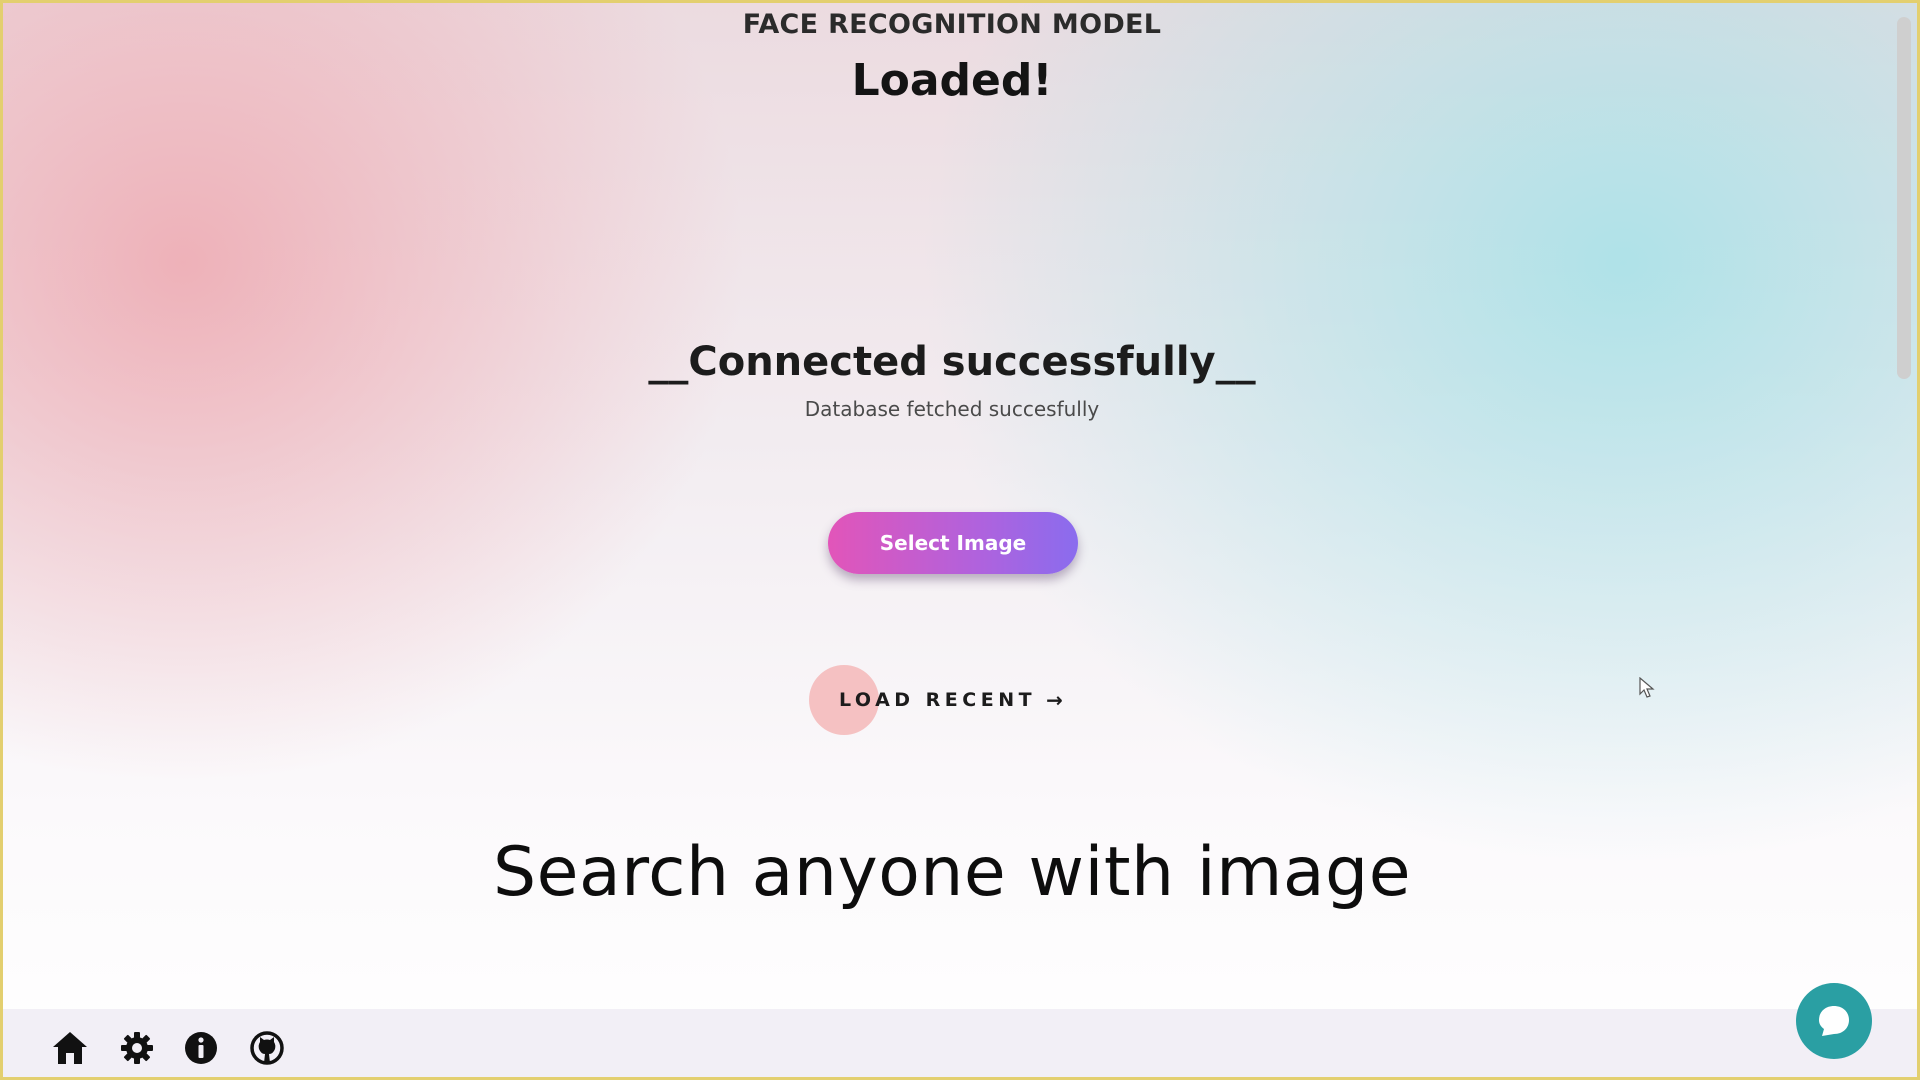 The height and width of the screenshot is (1080, 1920). What do you see at coordinates (952, 80) in the screenshot?
I see `model-status: Loaded!` at bounding box center [952, 80].